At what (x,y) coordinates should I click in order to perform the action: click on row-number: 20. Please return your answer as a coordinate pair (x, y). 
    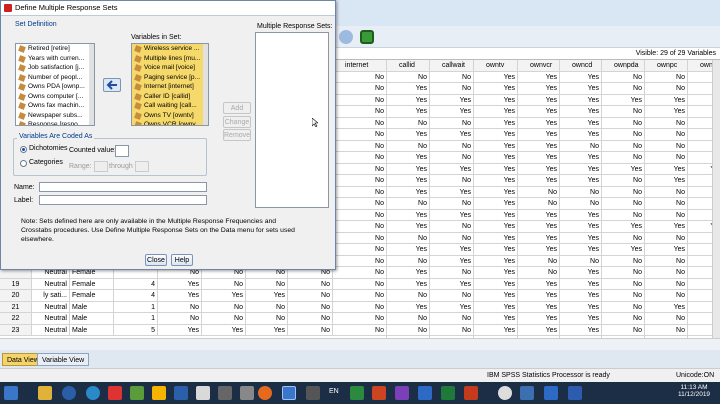
    Looking at the image, I should click on (16, 296).